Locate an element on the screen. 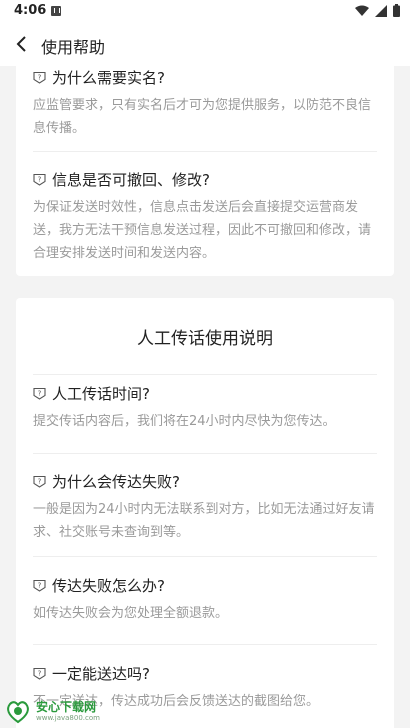 The width and height of the screenshot is (410, 728). page-title: 使用帮助 is located at coordinates (73, 47).